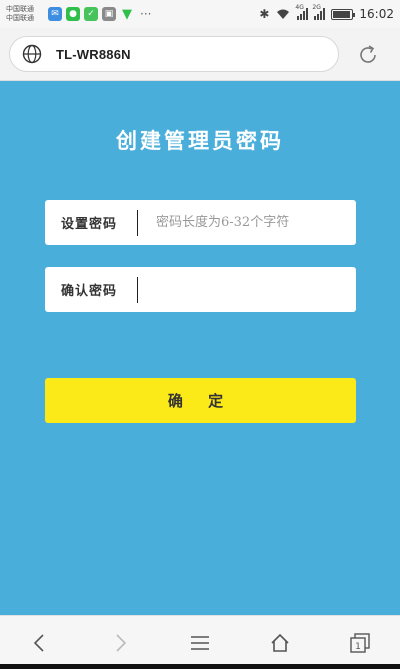  What do you see at coordinates (358, 647) in the screenshot?
I see `tab-count: 1` at bounding box center [358, 647].